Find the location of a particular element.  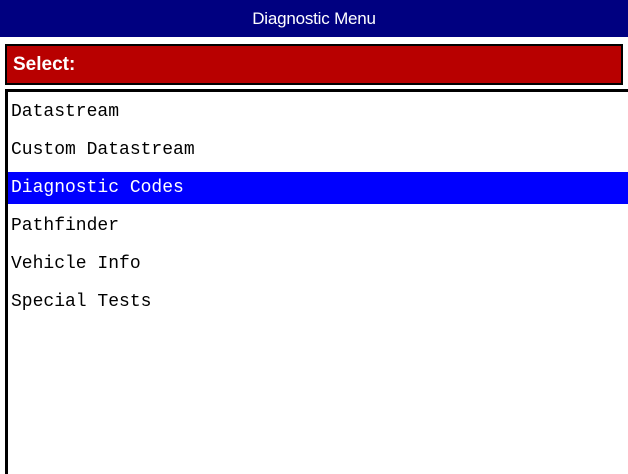

menu-item-label: Vehicle Info is located at coordinates (76, 264).